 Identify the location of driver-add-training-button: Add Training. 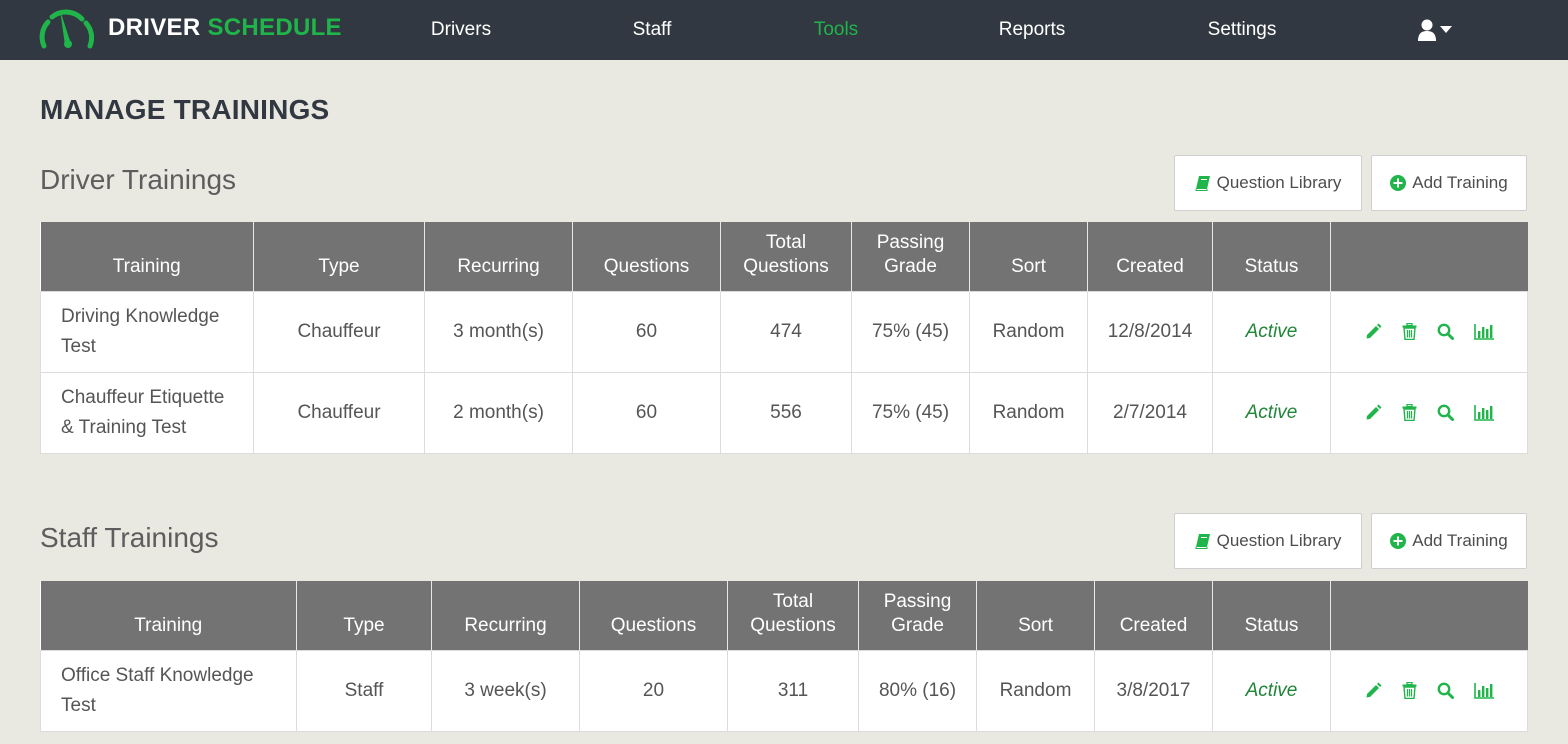
(1449, 183).